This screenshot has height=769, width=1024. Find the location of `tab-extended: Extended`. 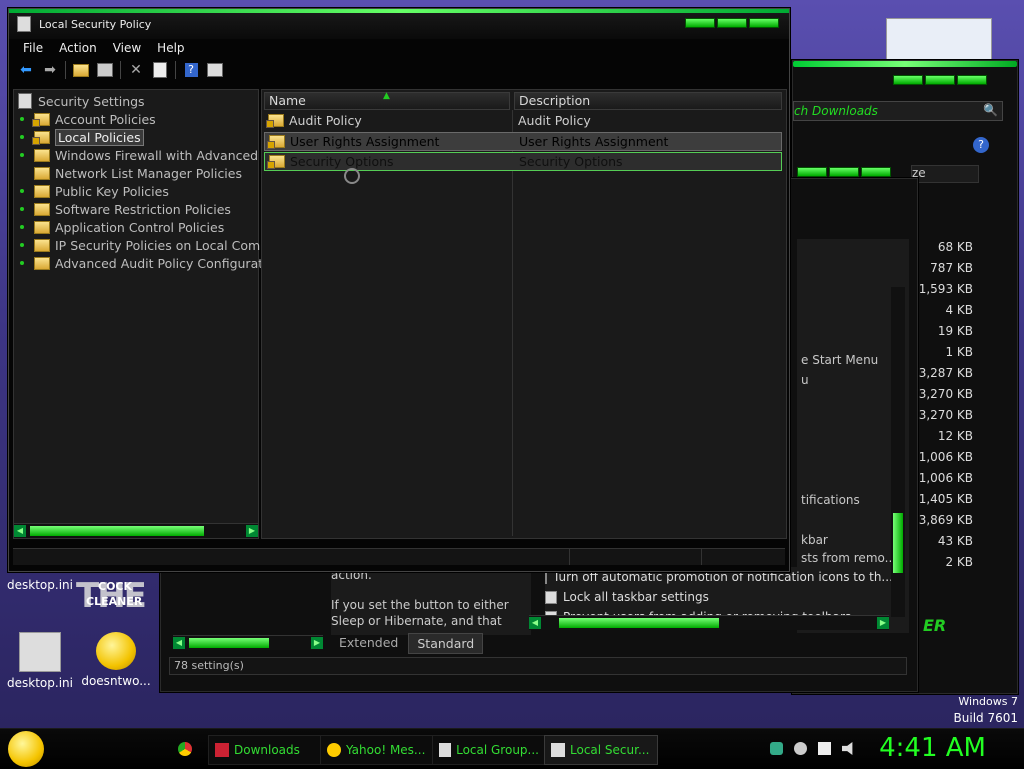

tab-extended: Extended is located at coordinates (368, 643).